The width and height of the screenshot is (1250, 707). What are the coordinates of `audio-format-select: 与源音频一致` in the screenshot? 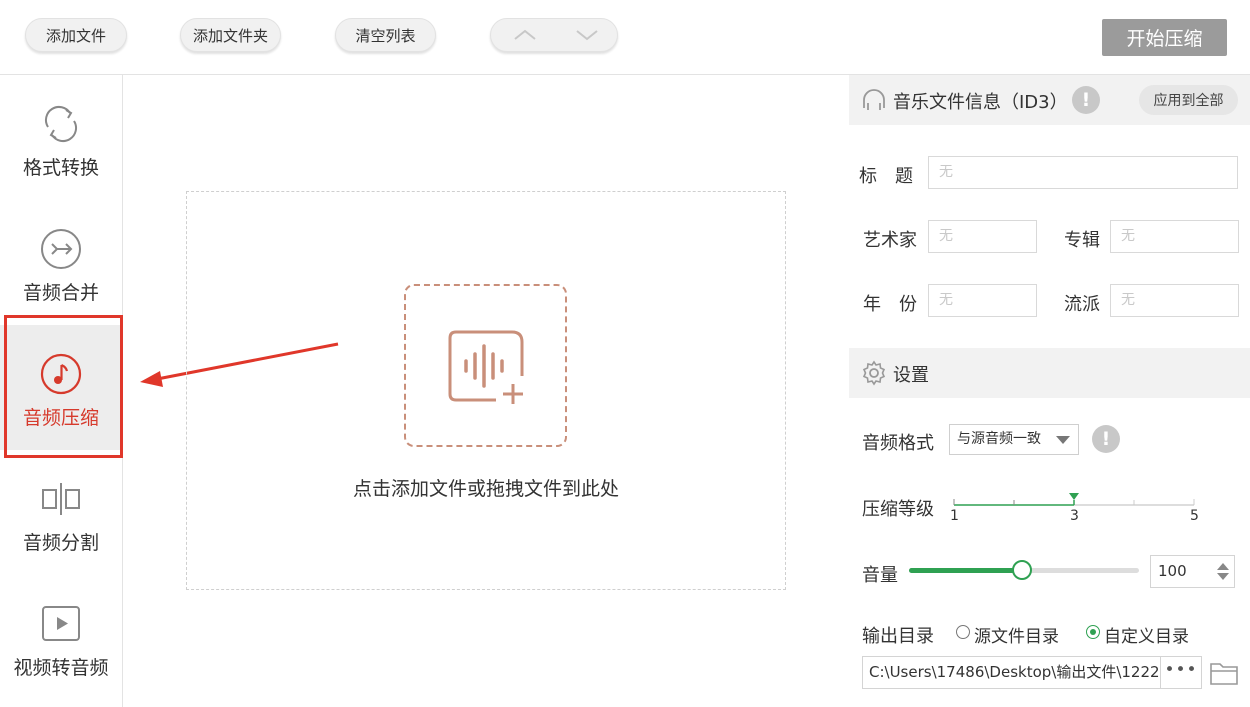 It's located at (1014, 439).